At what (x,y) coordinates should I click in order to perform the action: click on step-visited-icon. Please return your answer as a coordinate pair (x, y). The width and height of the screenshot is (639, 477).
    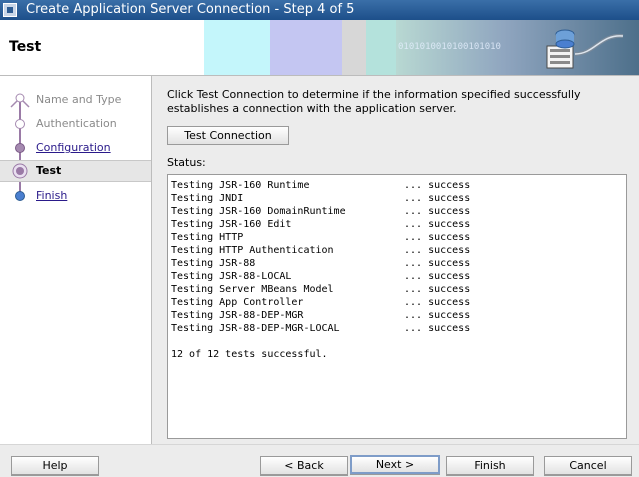
    Looking at the image, I should click on (20, 148).